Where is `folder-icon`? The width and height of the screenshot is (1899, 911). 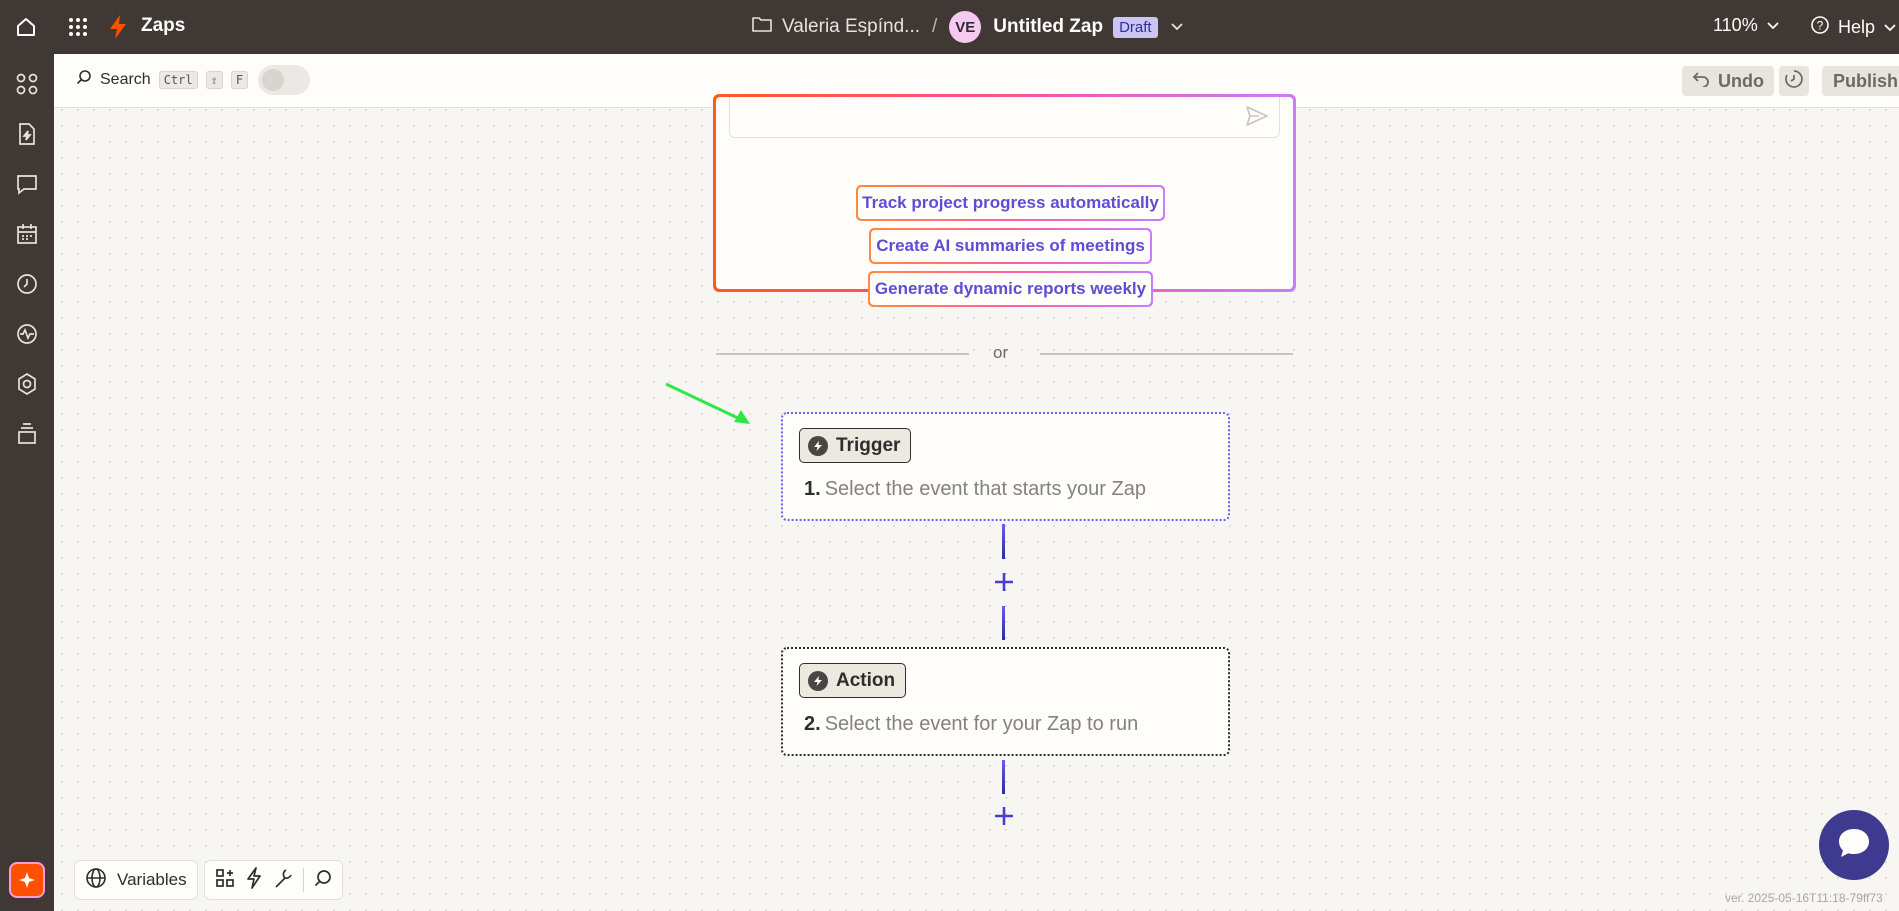 folder-icon is located at coordinates (762, 27).